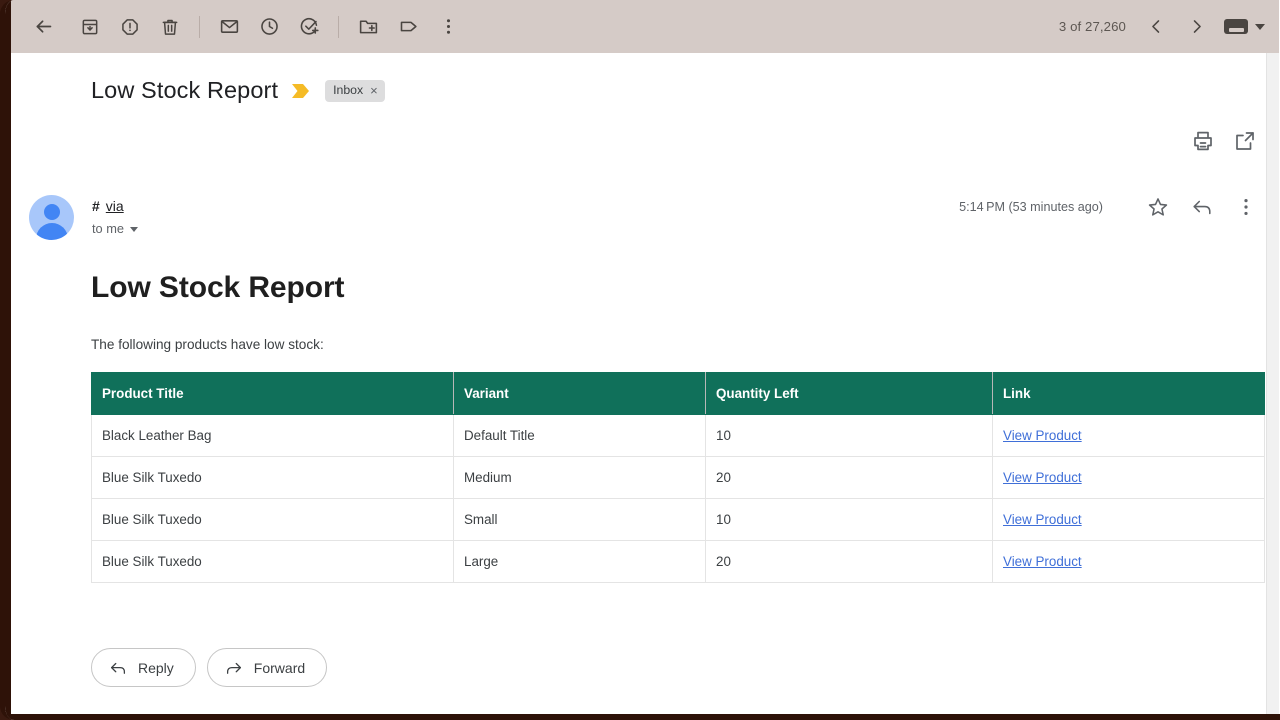 This screenshot has height=720, width=1280. Describe the element at coordinates (1203, 141) in the screenshot. I see `print-icon` at that location.